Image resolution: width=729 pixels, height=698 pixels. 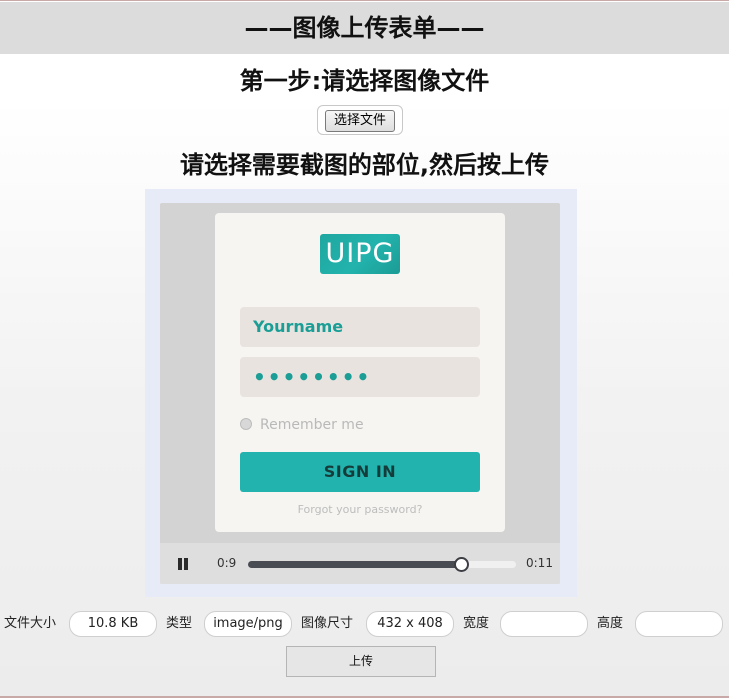 I want to click on height-input, so click(x=679, y=624).